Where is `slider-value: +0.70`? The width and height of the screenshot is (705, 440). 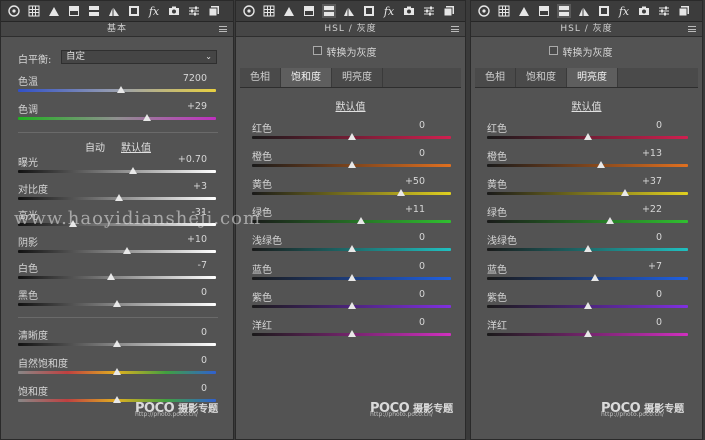
slider-value: +0.70 is located at coordinates (187, 159).